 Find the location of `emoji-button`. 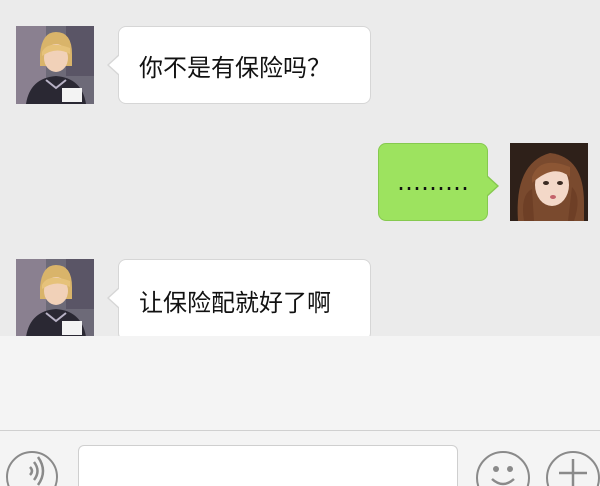

emoji-button is located at coordinates (503, 468).